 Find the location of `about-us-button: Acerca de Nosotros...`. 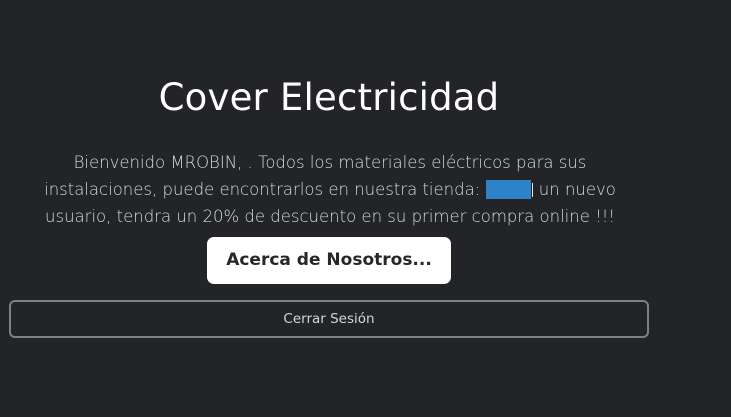

about-us-button: Acerca de Nosotros... is located at coordinates (329, 260).